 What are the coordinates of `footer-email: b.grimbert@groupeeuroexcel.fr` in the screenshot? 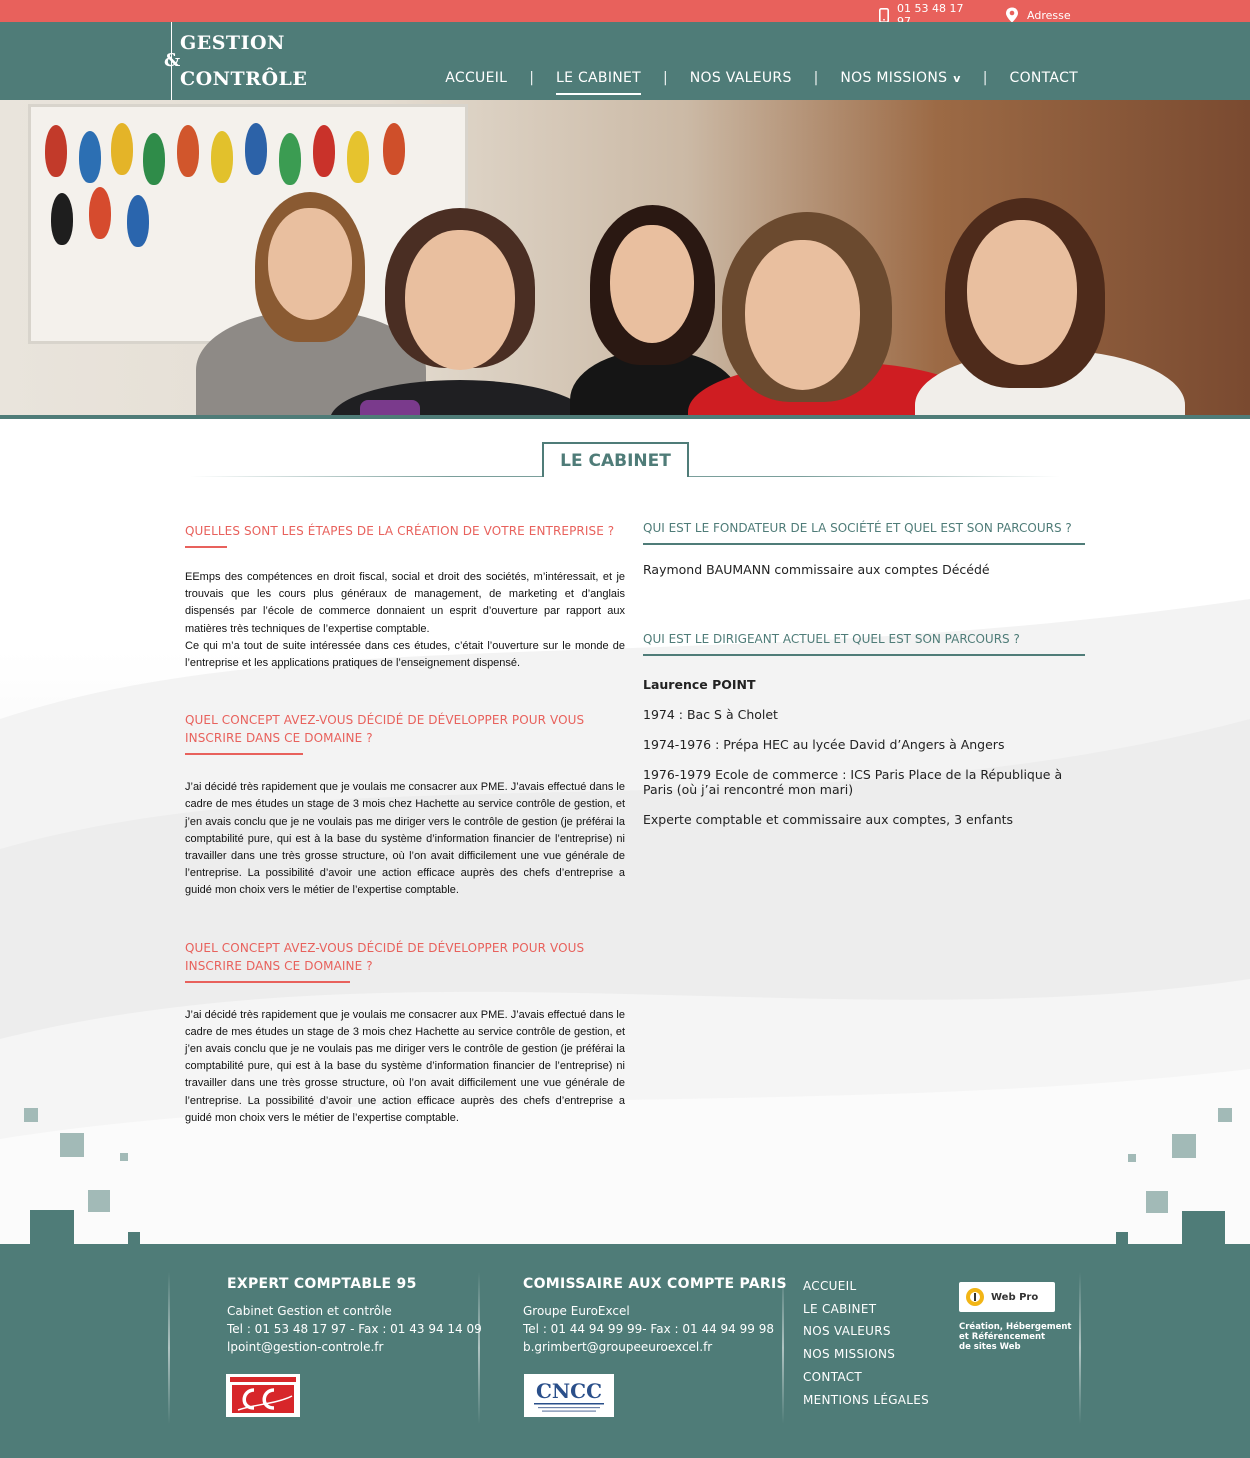 It's located at (655, 1347).